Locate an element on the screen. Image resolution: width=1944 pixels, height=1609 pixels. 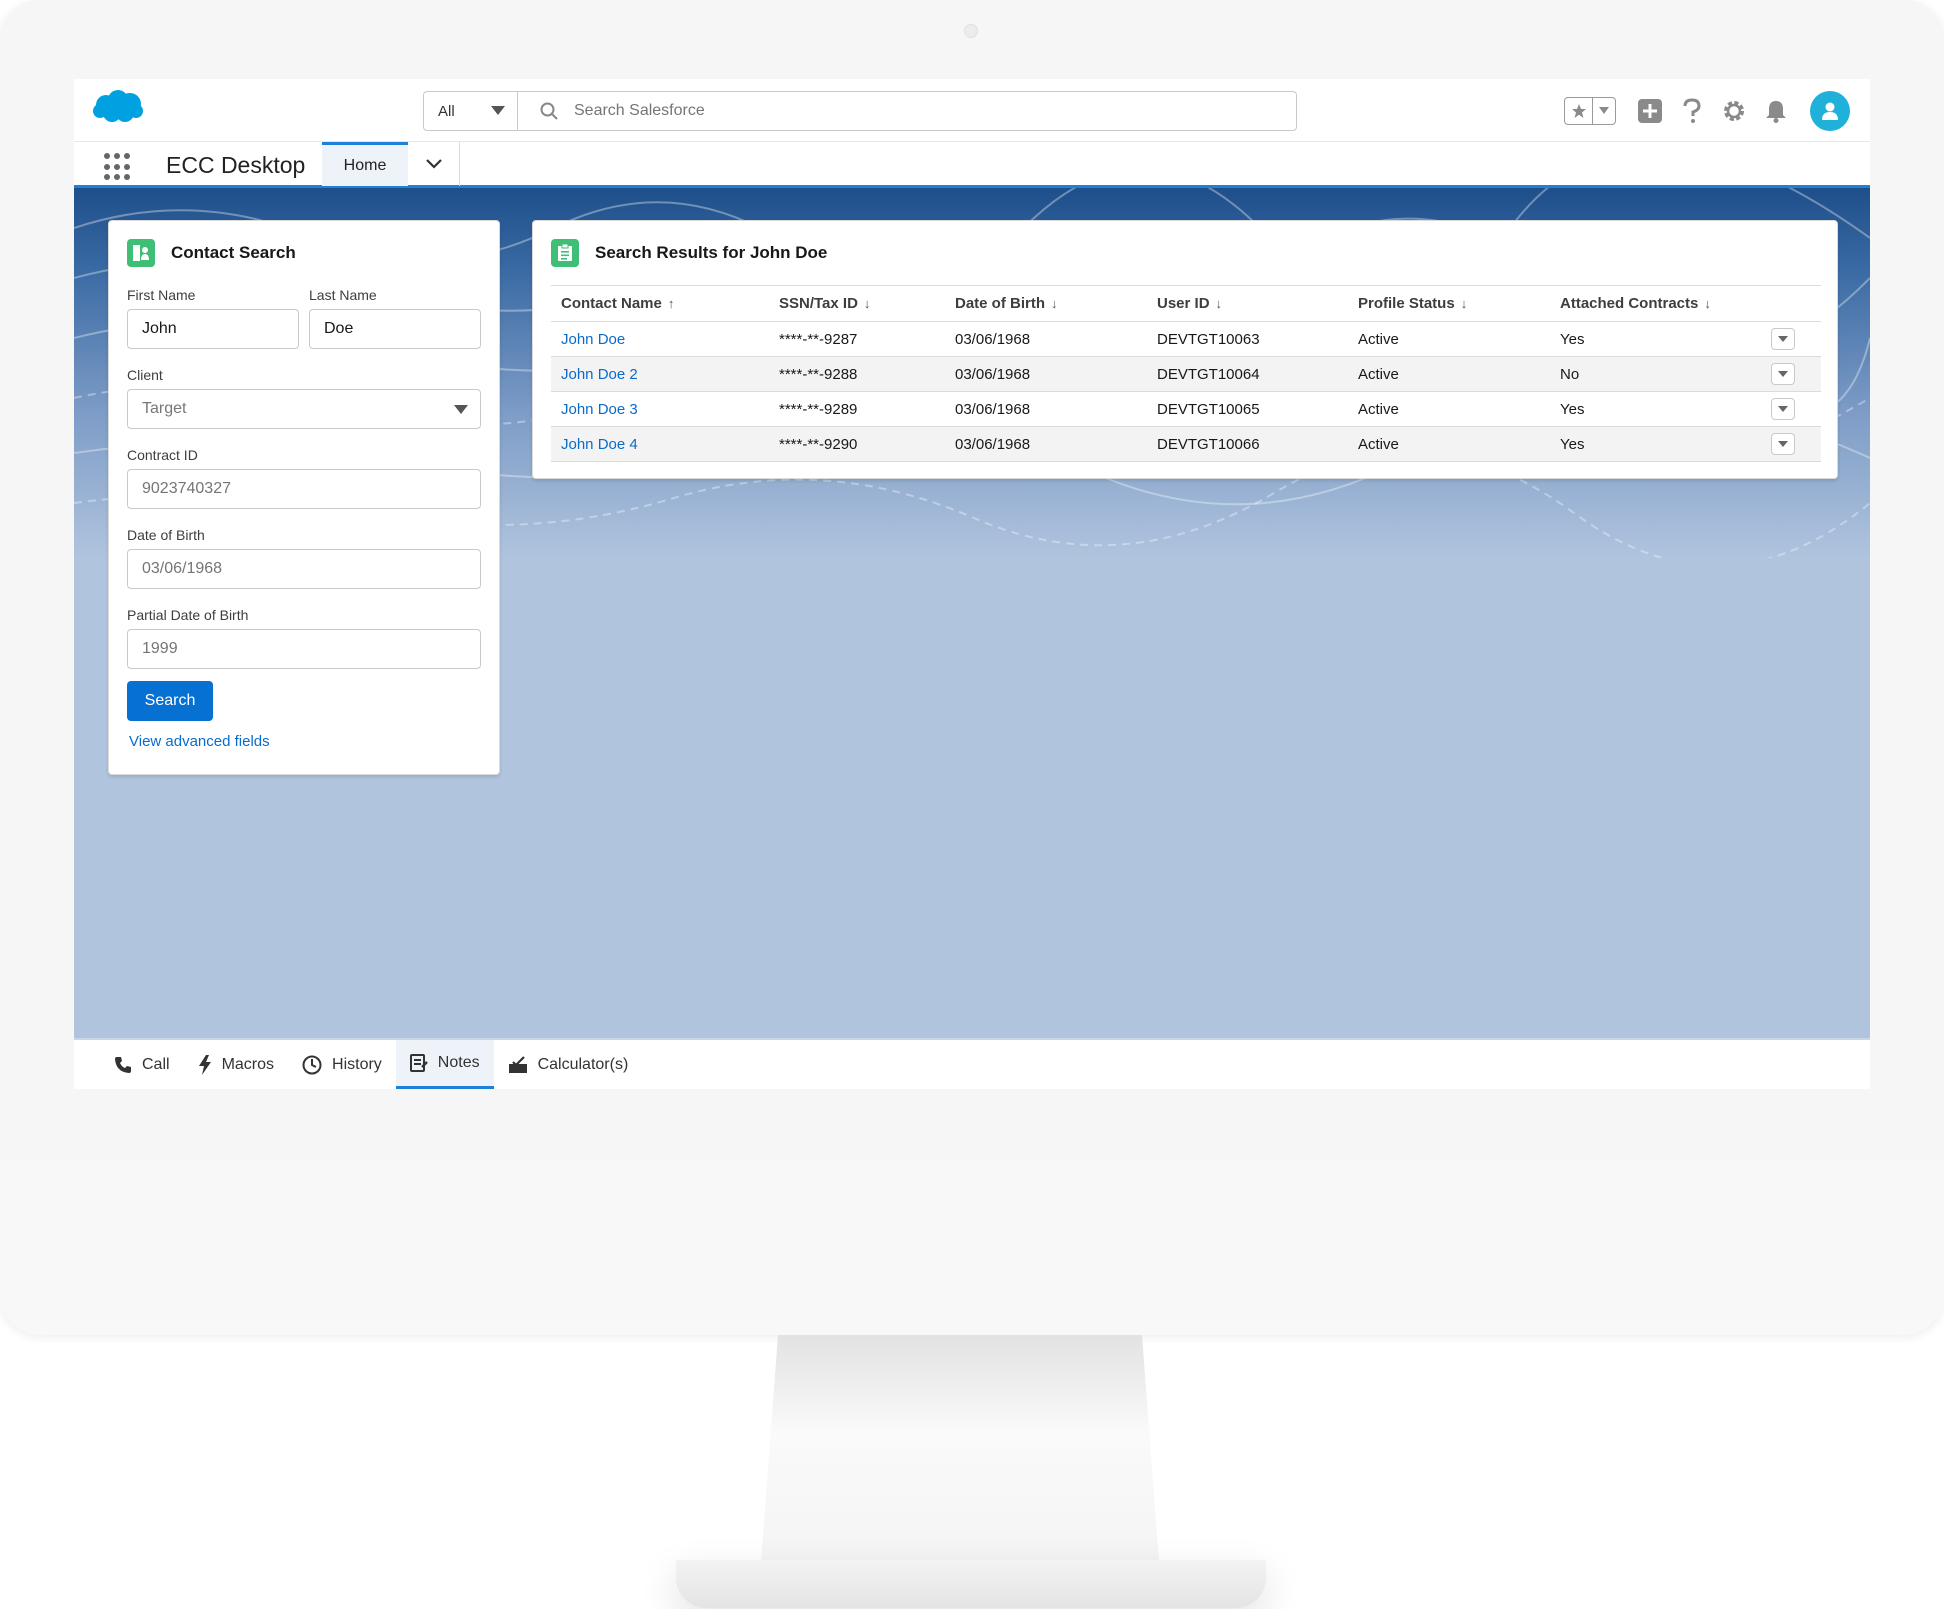
cell-attached-contracts: No is located at coordinates (1655, 374).